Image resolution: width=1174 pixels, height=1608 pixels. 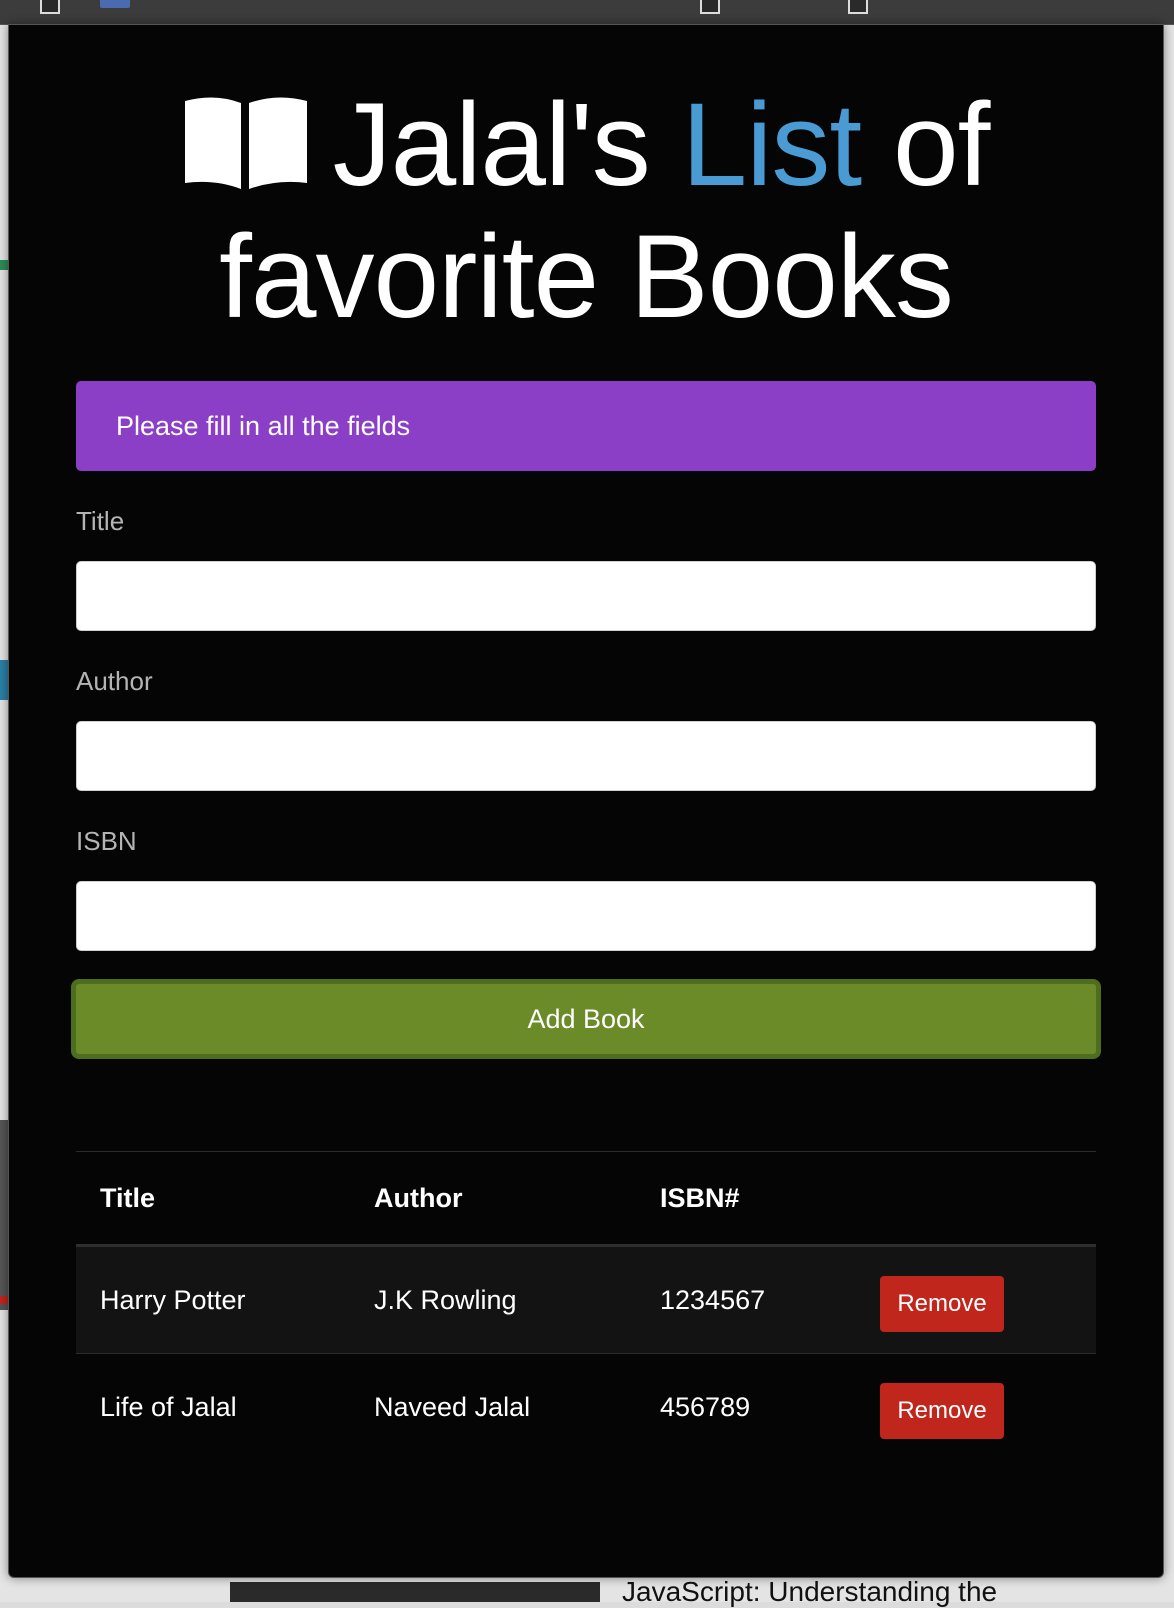 I want to click on book-title-cell: Life of Jalal, so click(x=213, y=1406).